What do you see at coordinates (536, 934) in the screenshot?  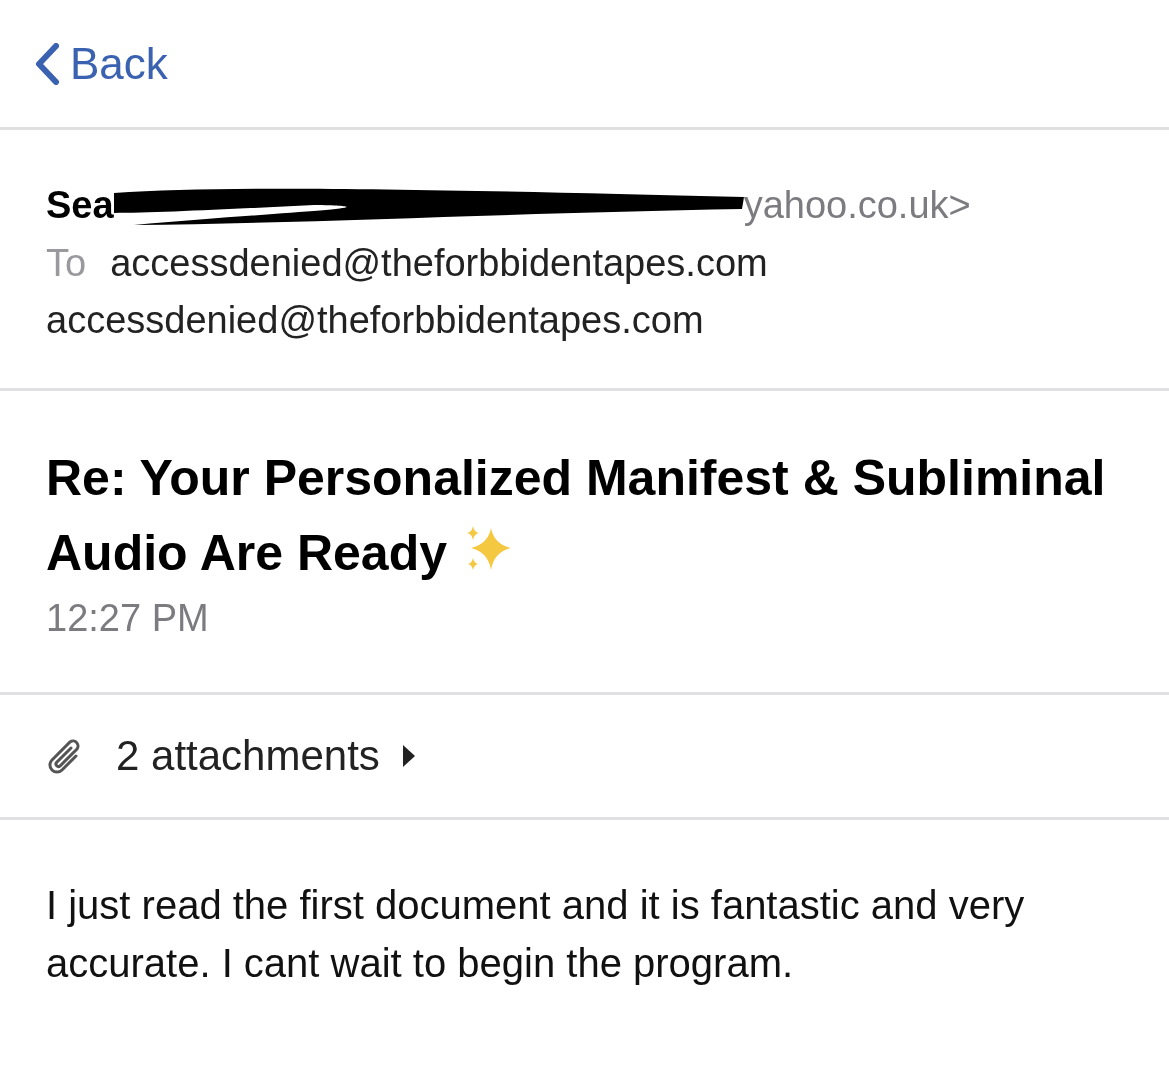 I see `email-body: I just read the first document and it is fantastic and very accurate. I cant wait to begin the program.` at bounding box center [536, 934].